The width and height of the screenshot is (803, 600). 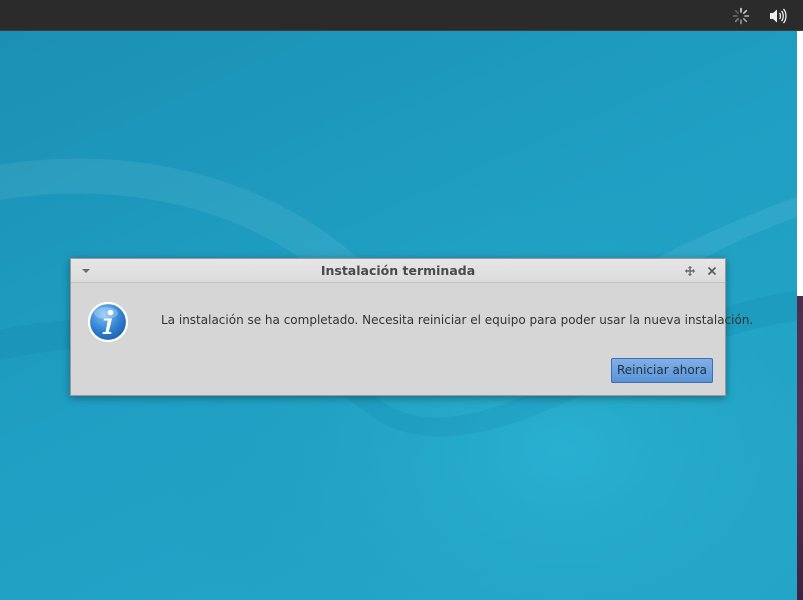 I want to click on pin-icon, so click(x=690, y=271).